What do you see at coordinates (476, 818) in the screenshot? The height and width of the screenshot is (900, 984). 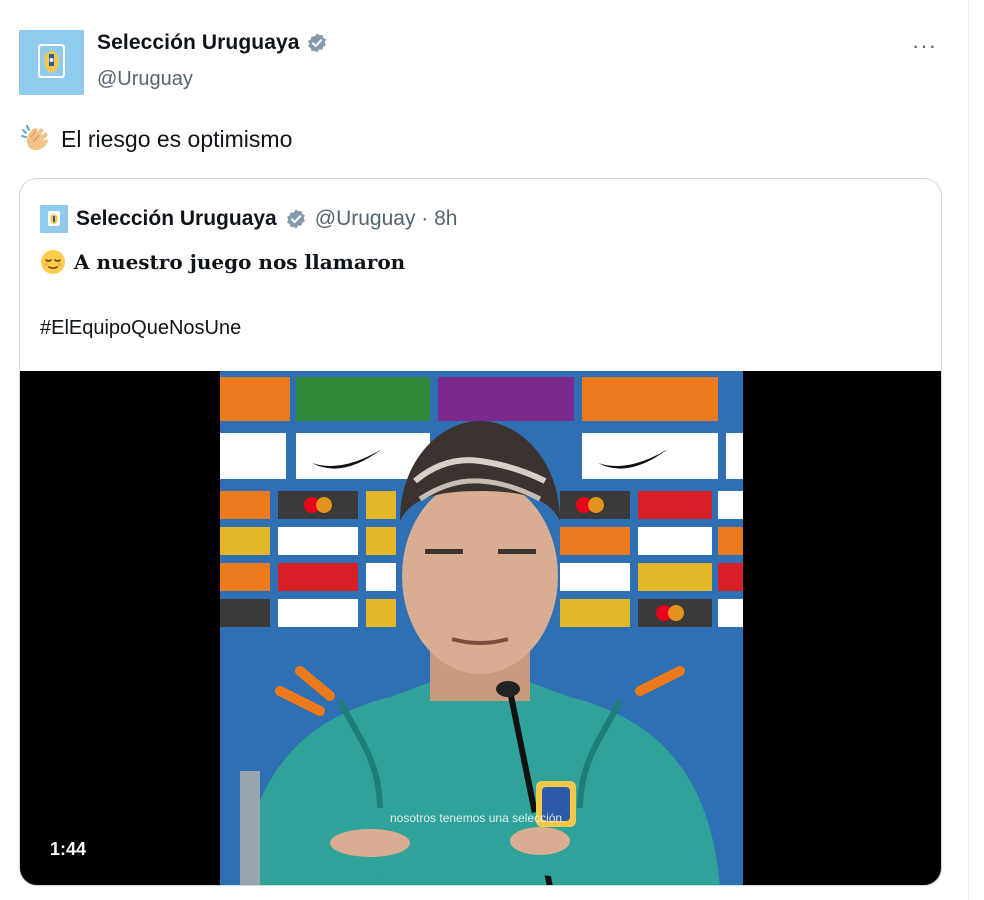 I see `video-subtitle: nosotros tenemos una selección` at bounding box center [476, 818].